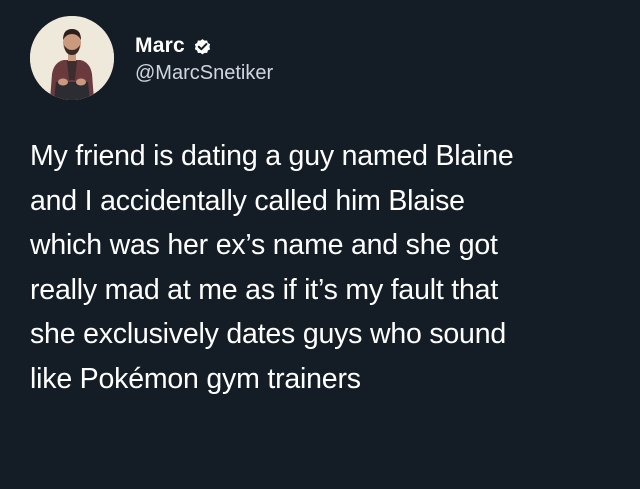 Image resolution: width=640 pixels, height=489 pixels. I want to click on tweet-header: Marc @MarcSnetiker, so click(151, 58).